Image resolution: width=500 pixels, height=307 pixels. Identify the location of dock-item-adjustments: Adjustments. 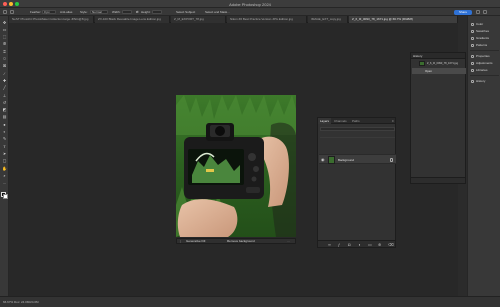
(482, 63).